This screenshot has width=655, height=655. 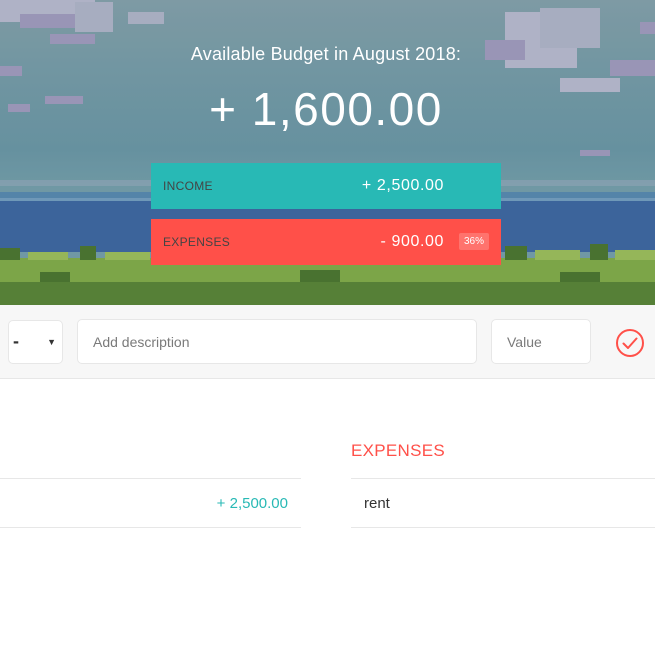 What do you see at coordinates (326, 242) in the screenshot?
I see `expenses-summary: EXPENSES - 900.00 36%` at bounding box center [326, 242].